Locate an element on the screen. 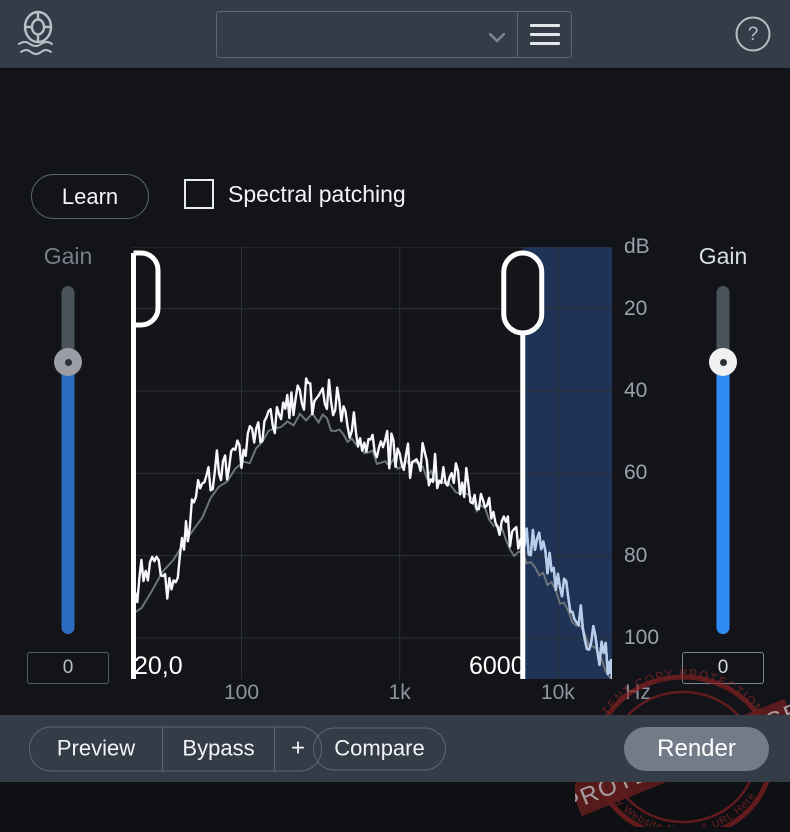 This screenshot has height=832, width=790. bypass-button: Bypass is located at coordinates (218, 748).